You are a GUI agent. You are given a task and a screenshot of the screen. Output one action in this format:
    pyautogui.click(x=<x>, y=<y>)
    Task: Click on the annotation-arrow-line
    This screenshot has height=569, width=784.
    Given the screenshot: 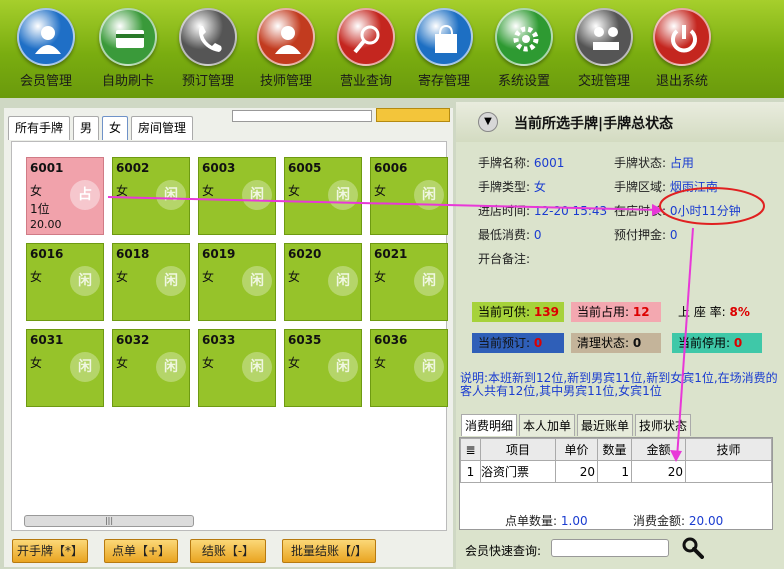 What is the action you would take?
    pyautogui.click(x=384, y=203)
    